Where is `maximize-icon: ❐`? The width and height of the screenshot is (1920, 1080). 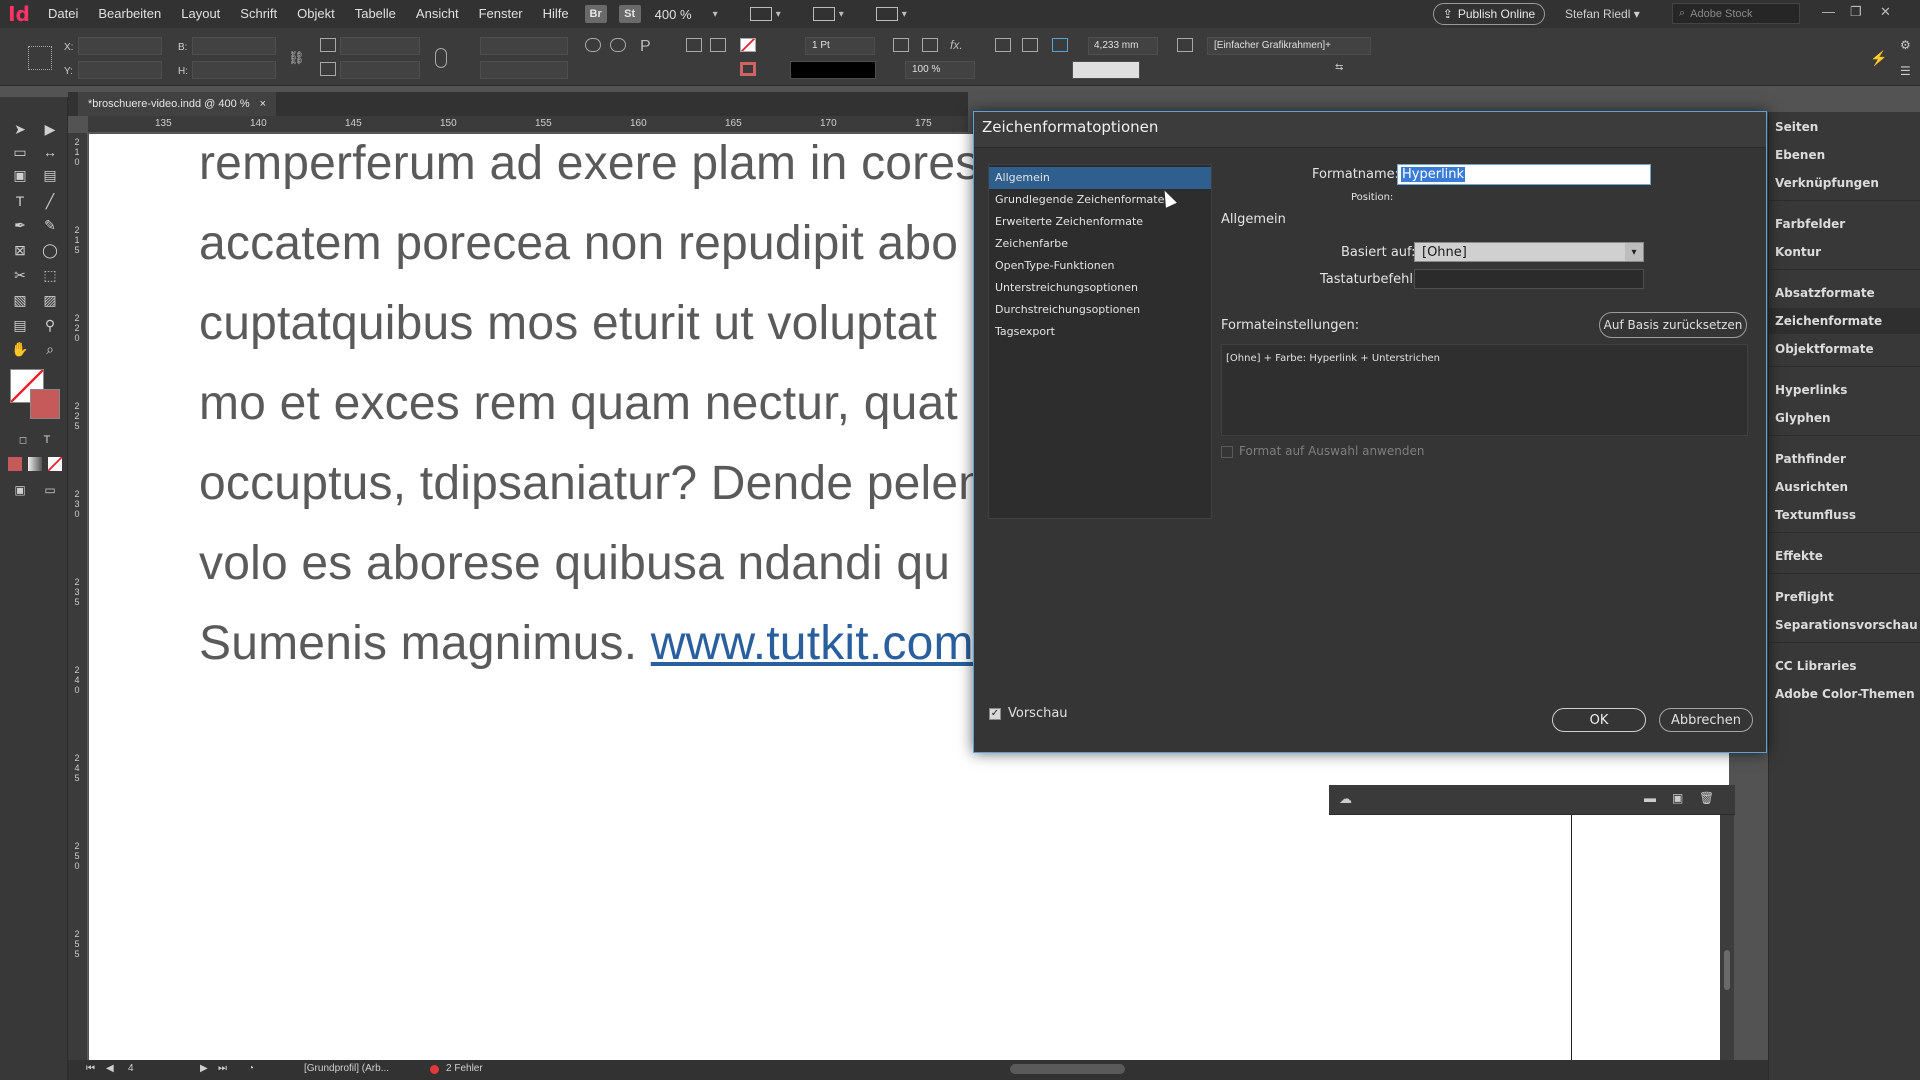
maximize-icon: ❐ is located at coordinates (1856, 12).